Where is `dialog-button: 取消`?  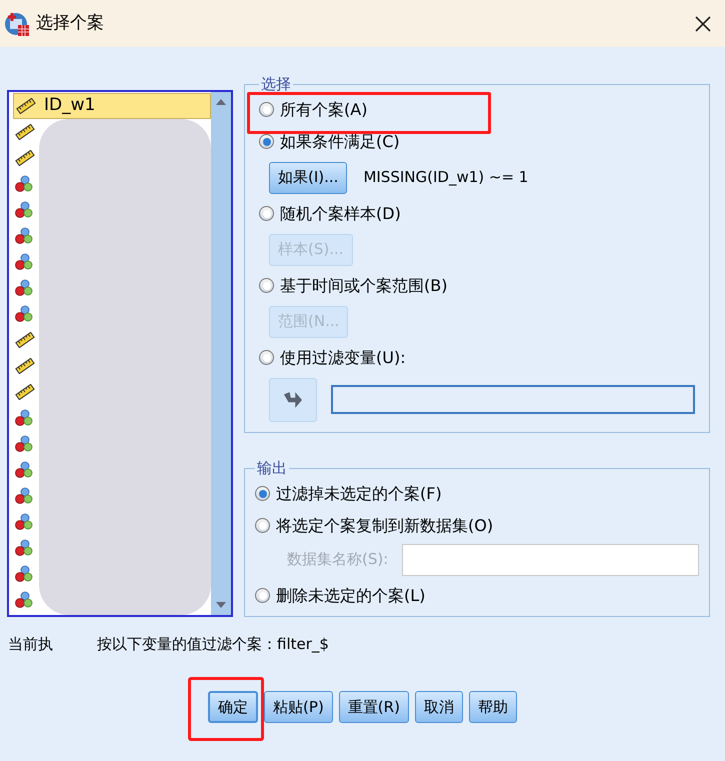
dialog-button: 取消 is located at coordinates (438, 707).